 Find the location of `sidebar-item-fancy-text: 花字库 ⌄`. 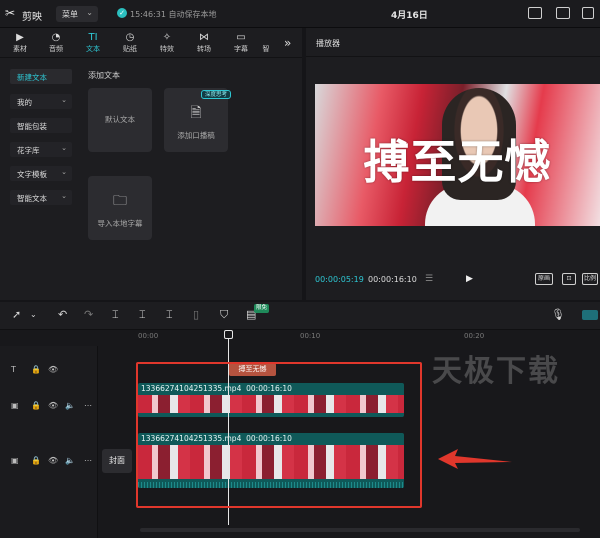

sidebar-item-fancy-text: 花字库 ⌄ is located at coordinates (41, 149).